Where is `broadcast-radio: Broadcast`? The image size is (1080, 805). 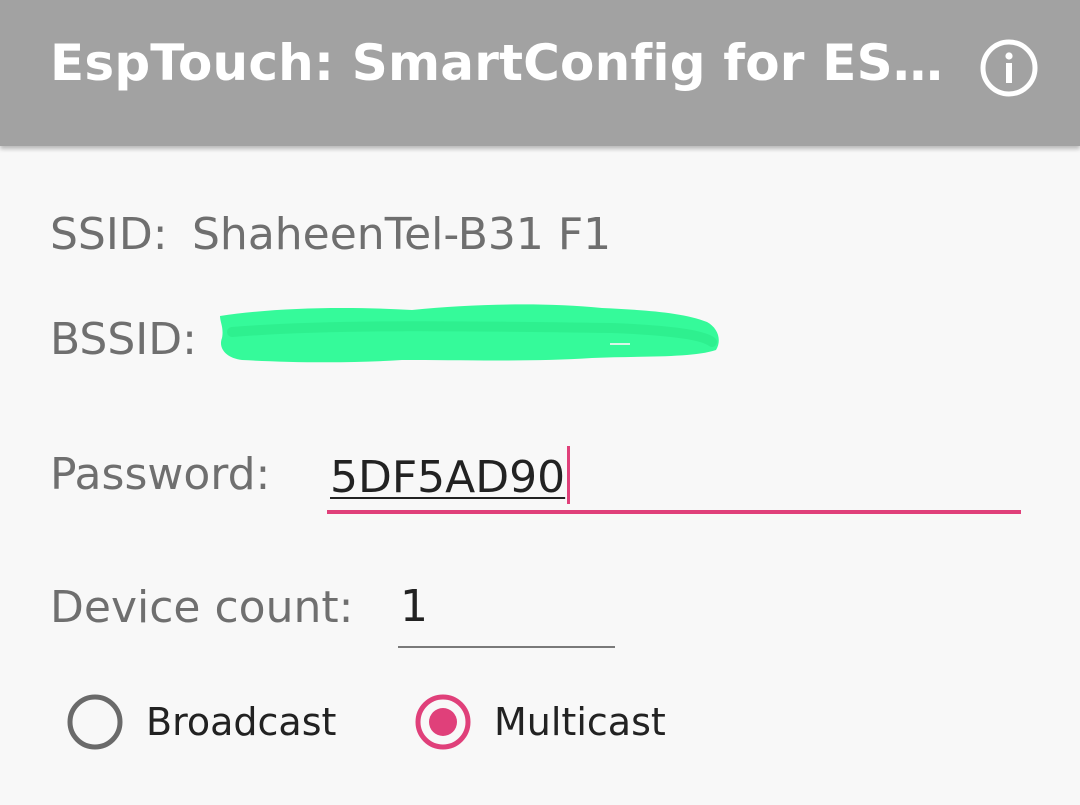 broadcast-radio: Broadcast is located at coordinates (201, 722).